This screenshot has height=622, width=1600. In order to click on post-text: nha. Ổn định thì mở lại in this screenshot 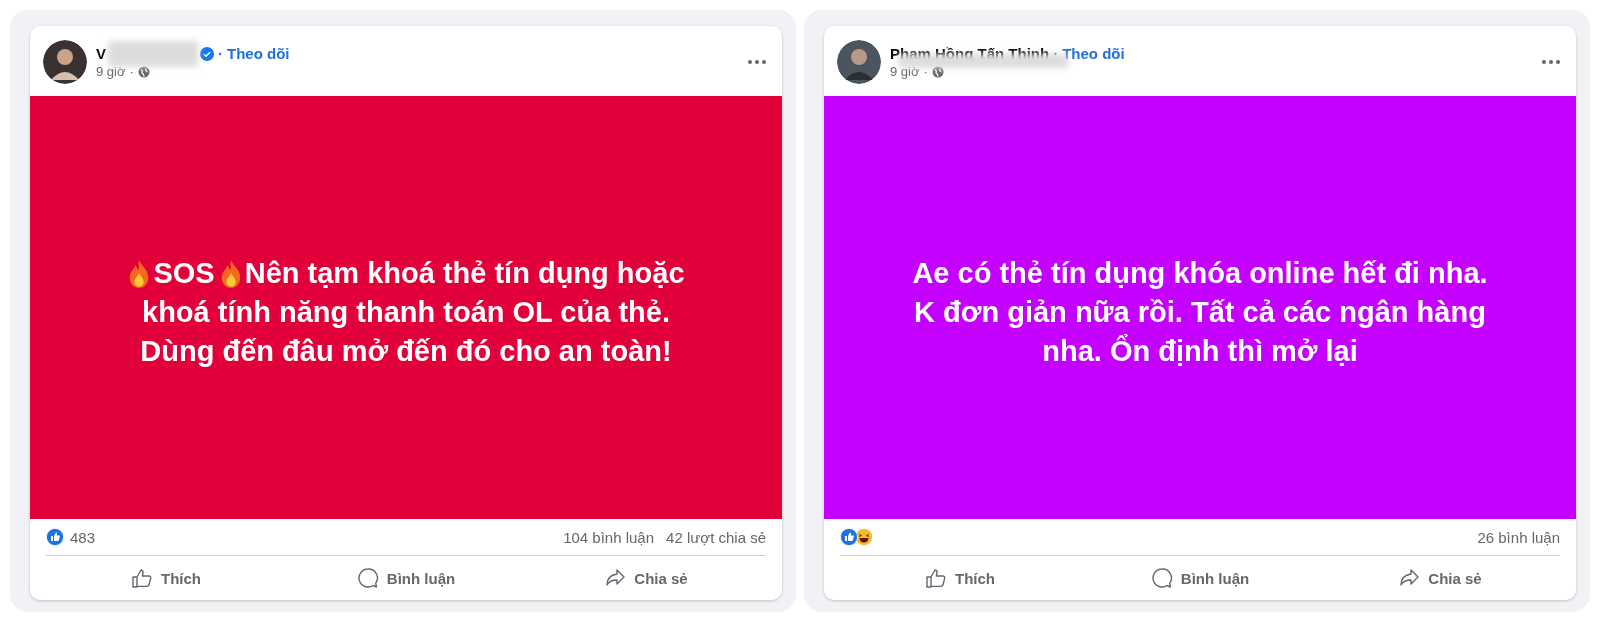, I will do `click(1200, 351)`.